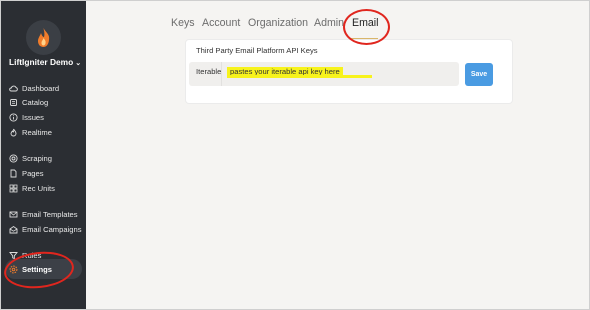  What do you see at coordinates (41, 62) in the screenshot?
I see `org-name: LiftIgniter Demo` at bounding box center [41, 62].